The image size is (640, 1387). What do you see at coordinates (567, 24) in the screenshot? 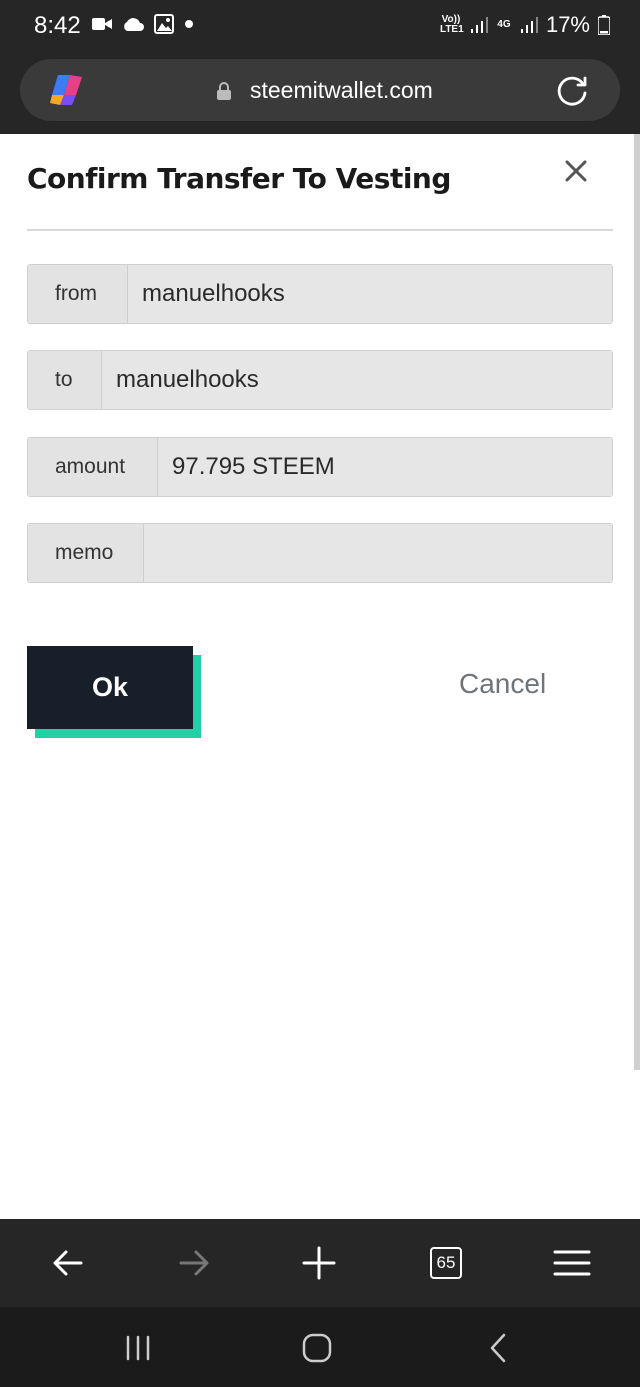
I see `battery-percentage: 17%` at bounding box center [567, 24].